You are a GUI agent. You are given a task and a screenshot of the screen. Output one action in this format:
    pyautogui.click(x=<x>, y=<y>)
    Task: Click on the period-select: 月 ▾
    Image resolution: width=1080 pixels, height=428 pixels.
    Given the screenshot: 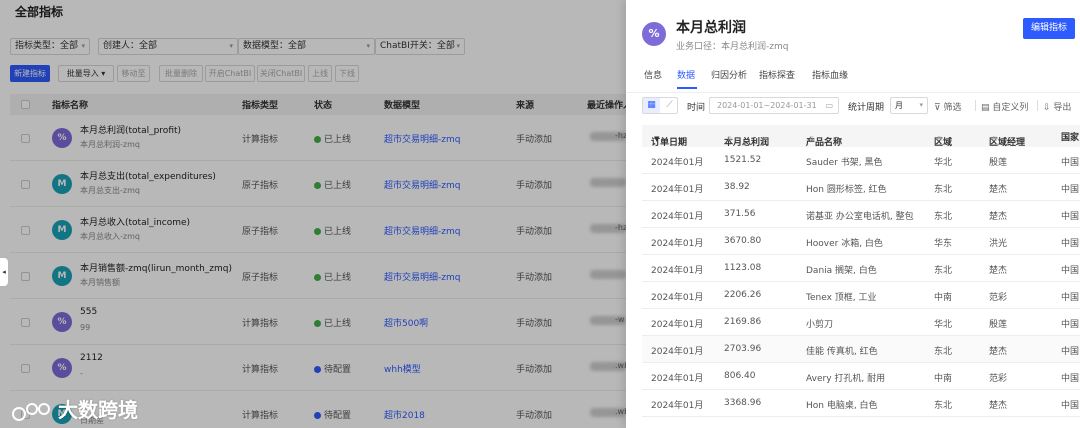 What is the action you would take?
    pyautogui.click(x=909, y=105)
    